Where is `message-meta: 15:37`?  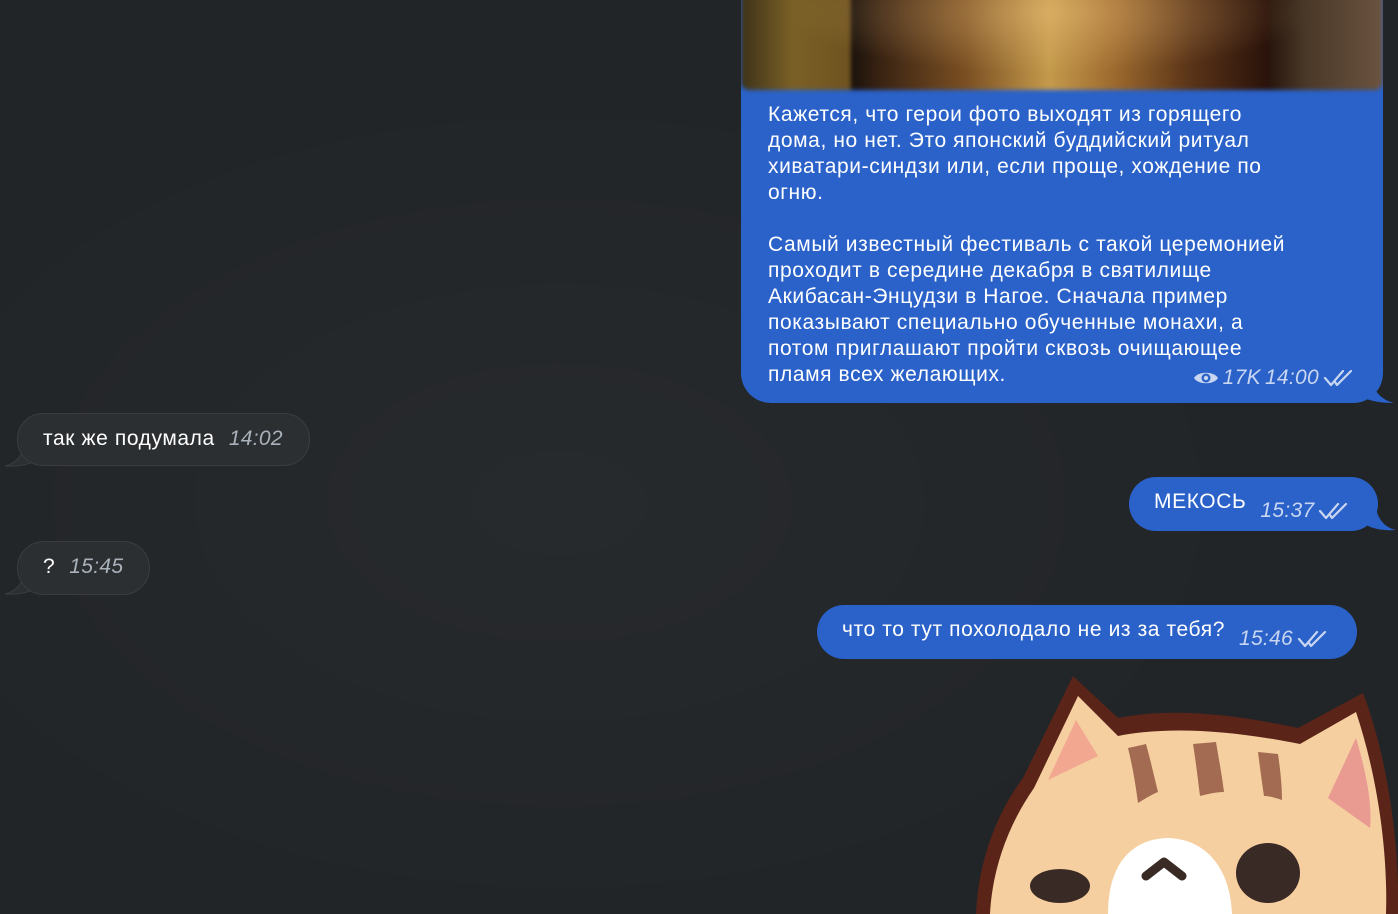 message-meta: 15:37 is located at coordinates (1305, 511).